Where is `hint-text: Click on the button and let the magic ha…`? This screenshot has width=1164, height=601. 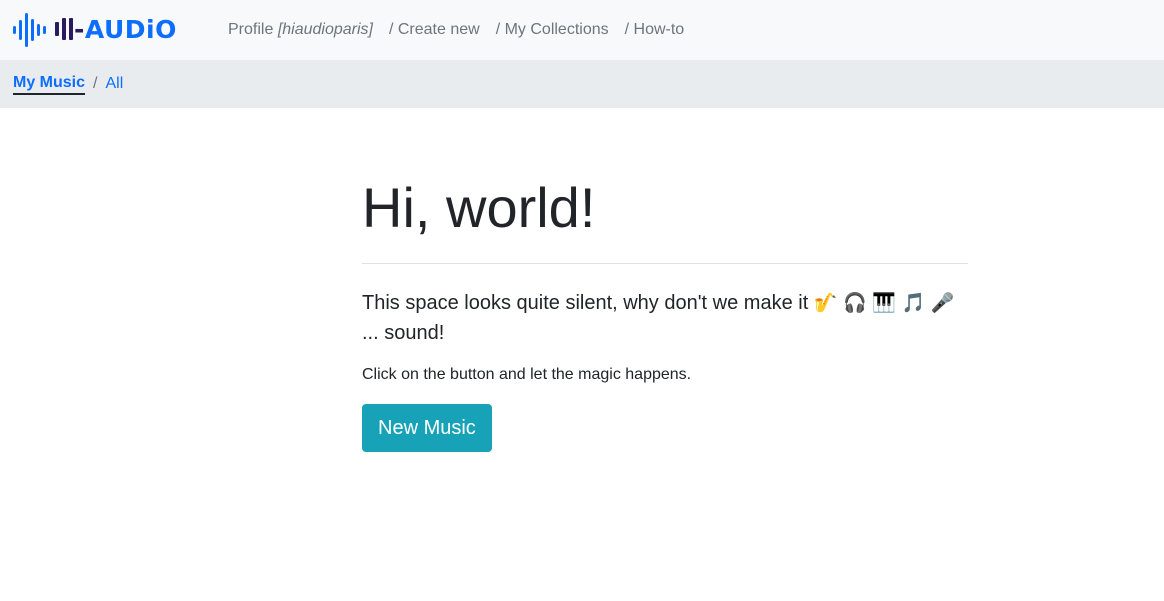 hint-text: Click on the button and let the magic ha… is located at coordinates (527, 374).